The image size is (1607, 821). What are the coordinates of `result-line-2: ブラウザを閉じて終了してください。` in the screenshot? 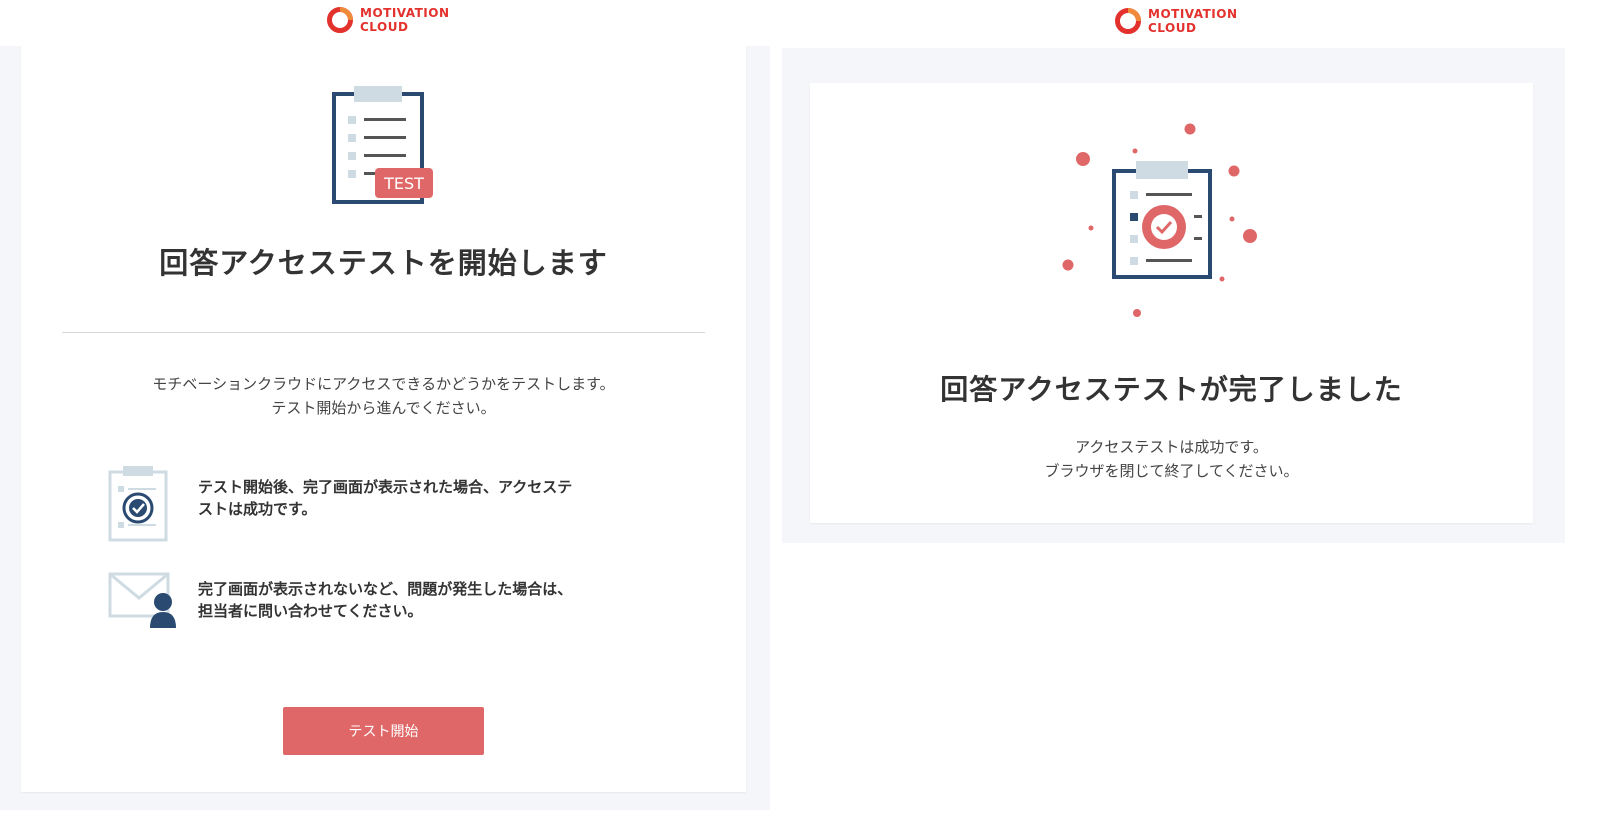 It's located at (1171, 471).